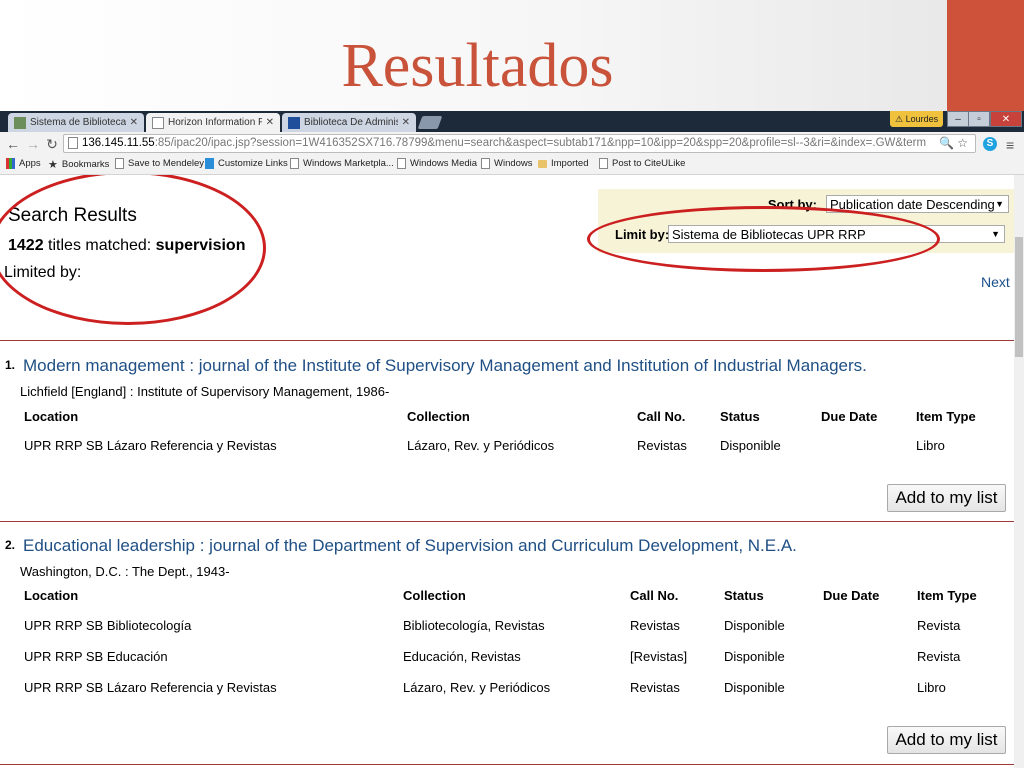 The height and width of the screenshot is (768, 1024). I want to click on page-info-icon, so click(73, 143).